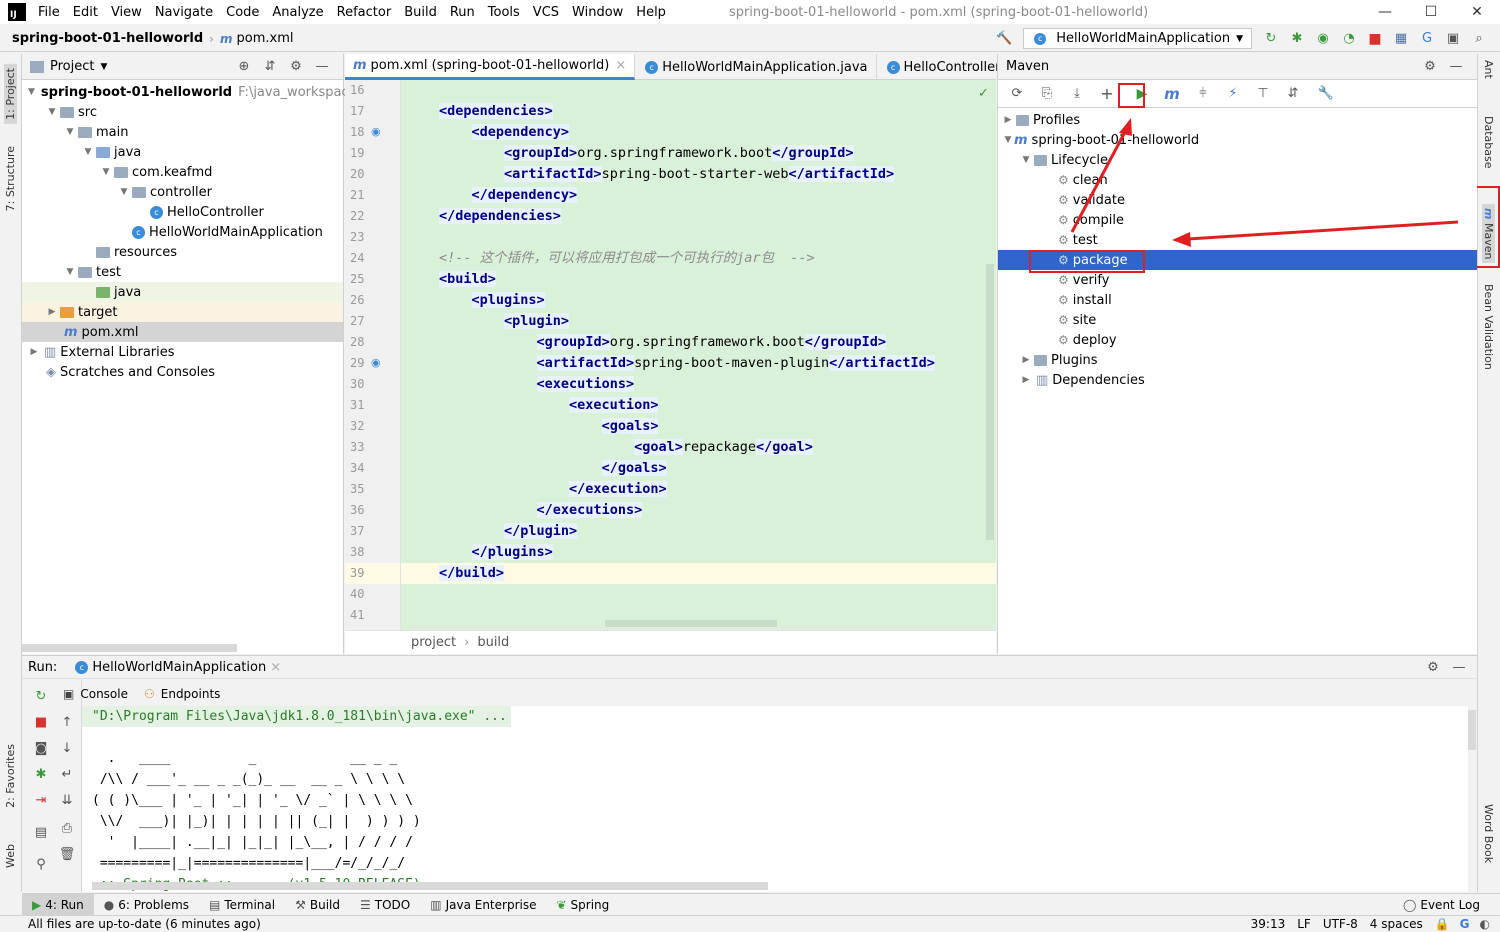 The width and height of the screenshot is (1500, 932). I want to click on maven-profiles: ▶ Profiles, so click(1237, 120).